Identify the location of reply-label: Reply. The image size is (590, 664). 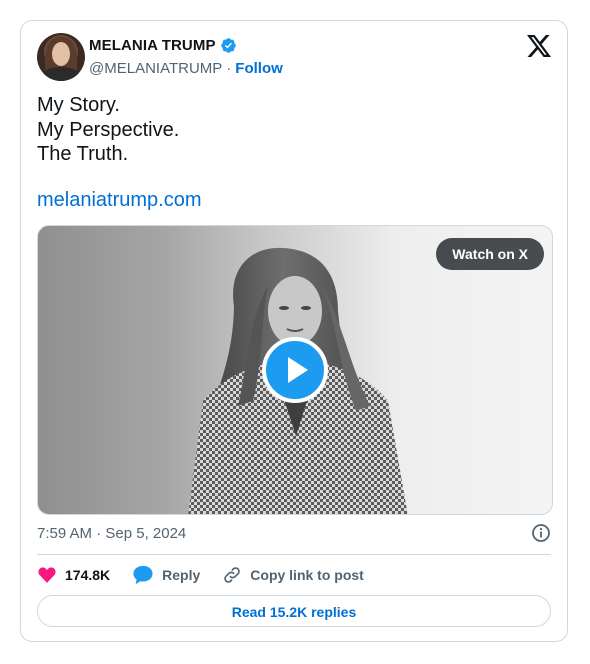
(181, 575).